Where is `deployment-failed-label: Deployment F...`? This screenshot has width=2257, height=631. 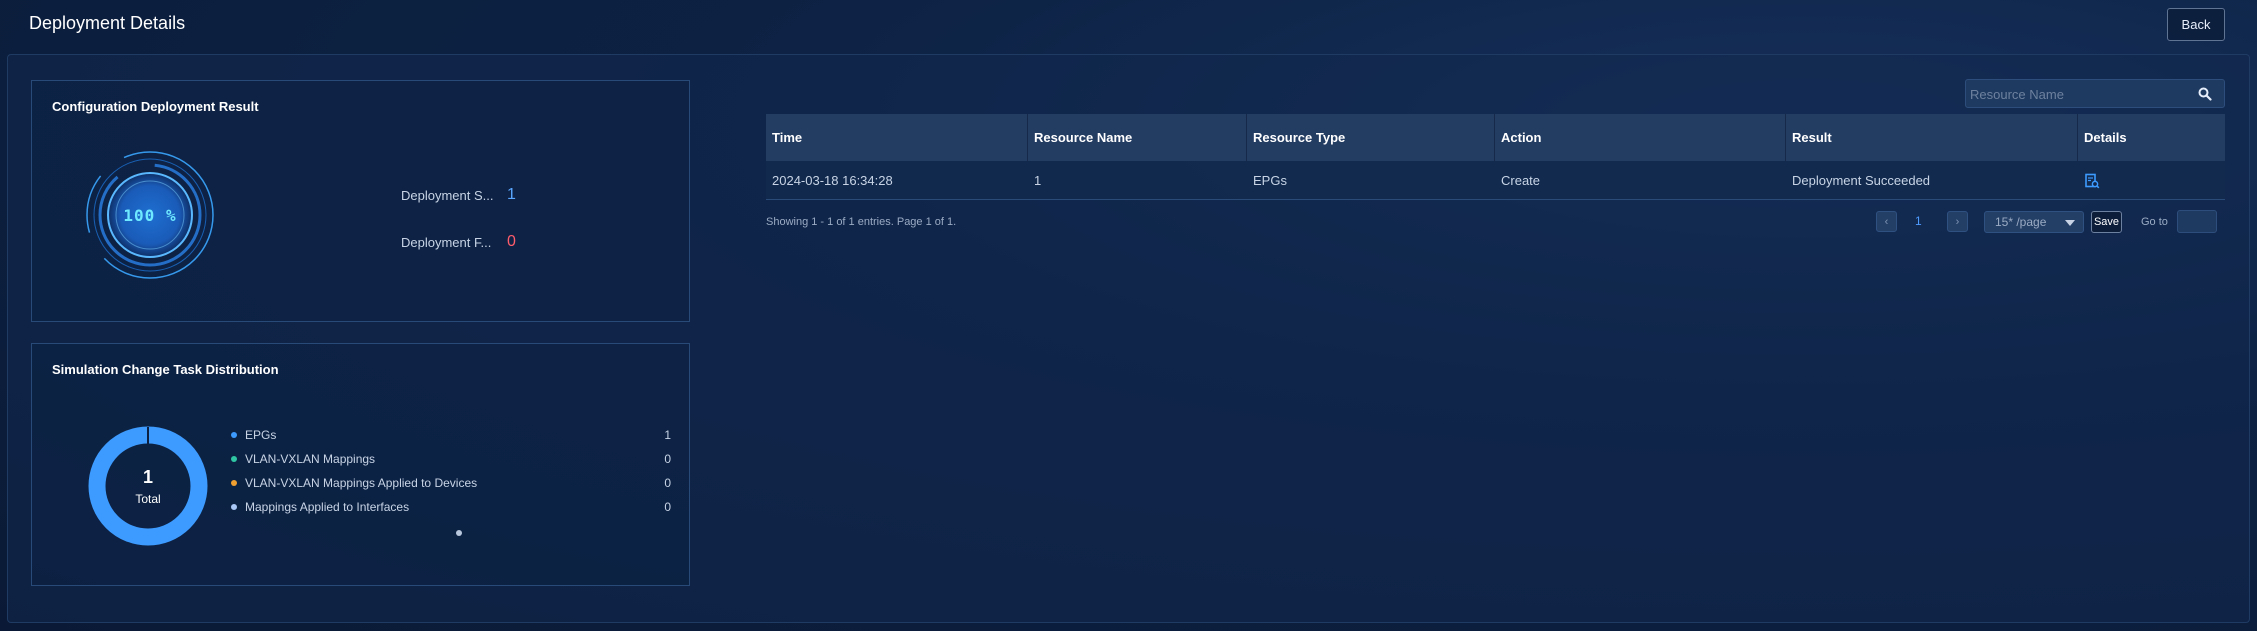 deployment-failed-label: Deployment F... is located at coordinates (446, 242).